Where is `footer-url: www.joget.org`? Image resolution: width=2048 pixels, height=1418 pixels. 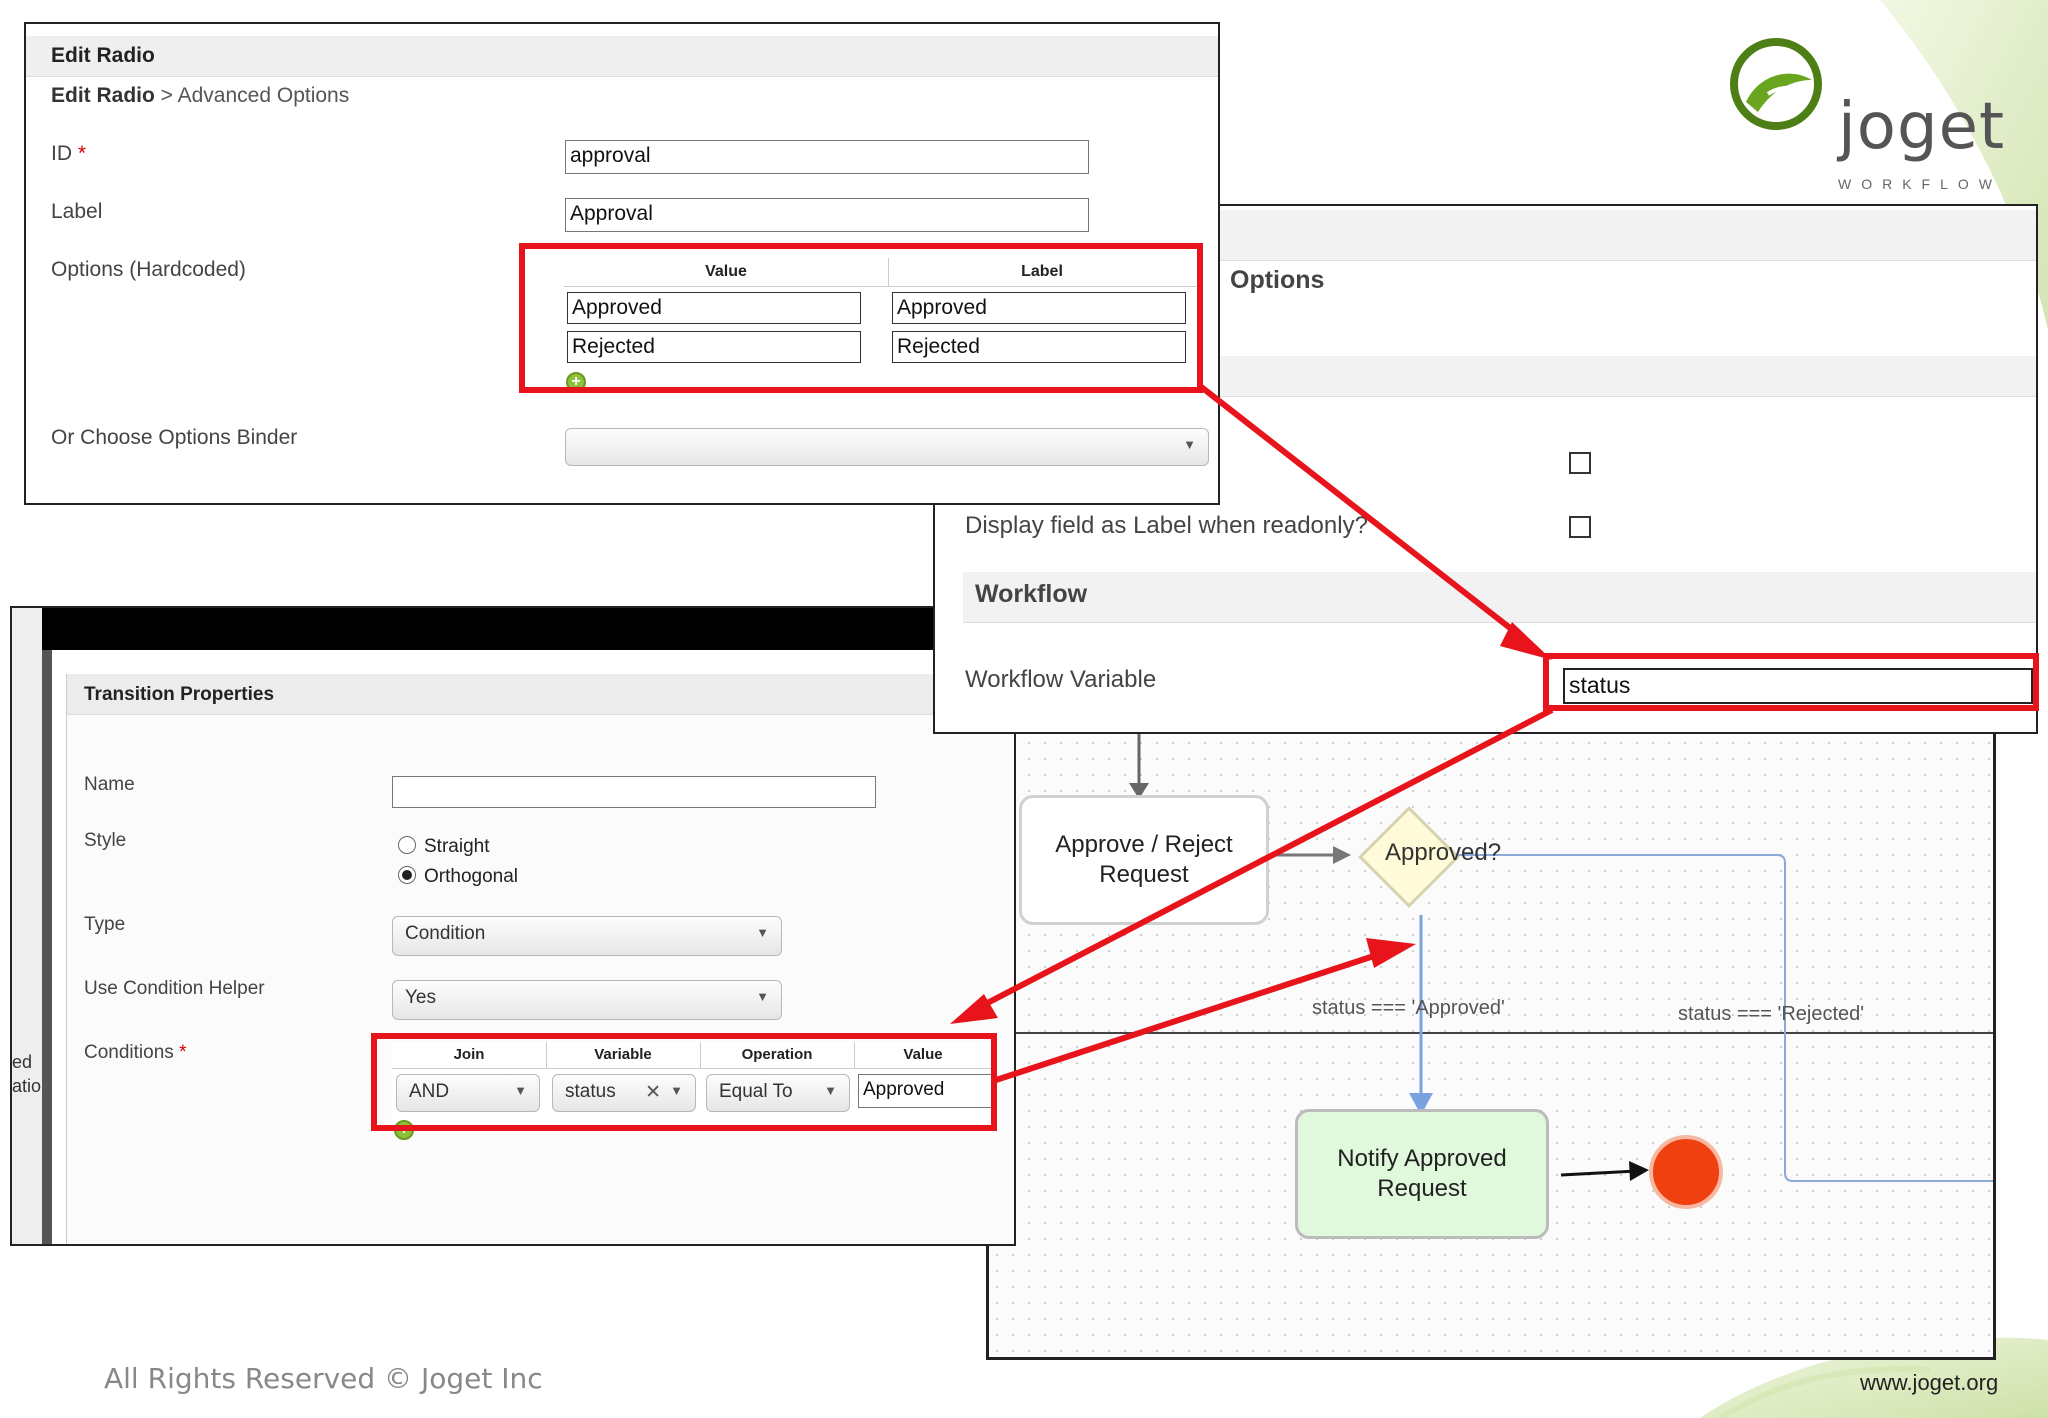
footer-url: www.joget.org is located at coordinates (1929, 1383).